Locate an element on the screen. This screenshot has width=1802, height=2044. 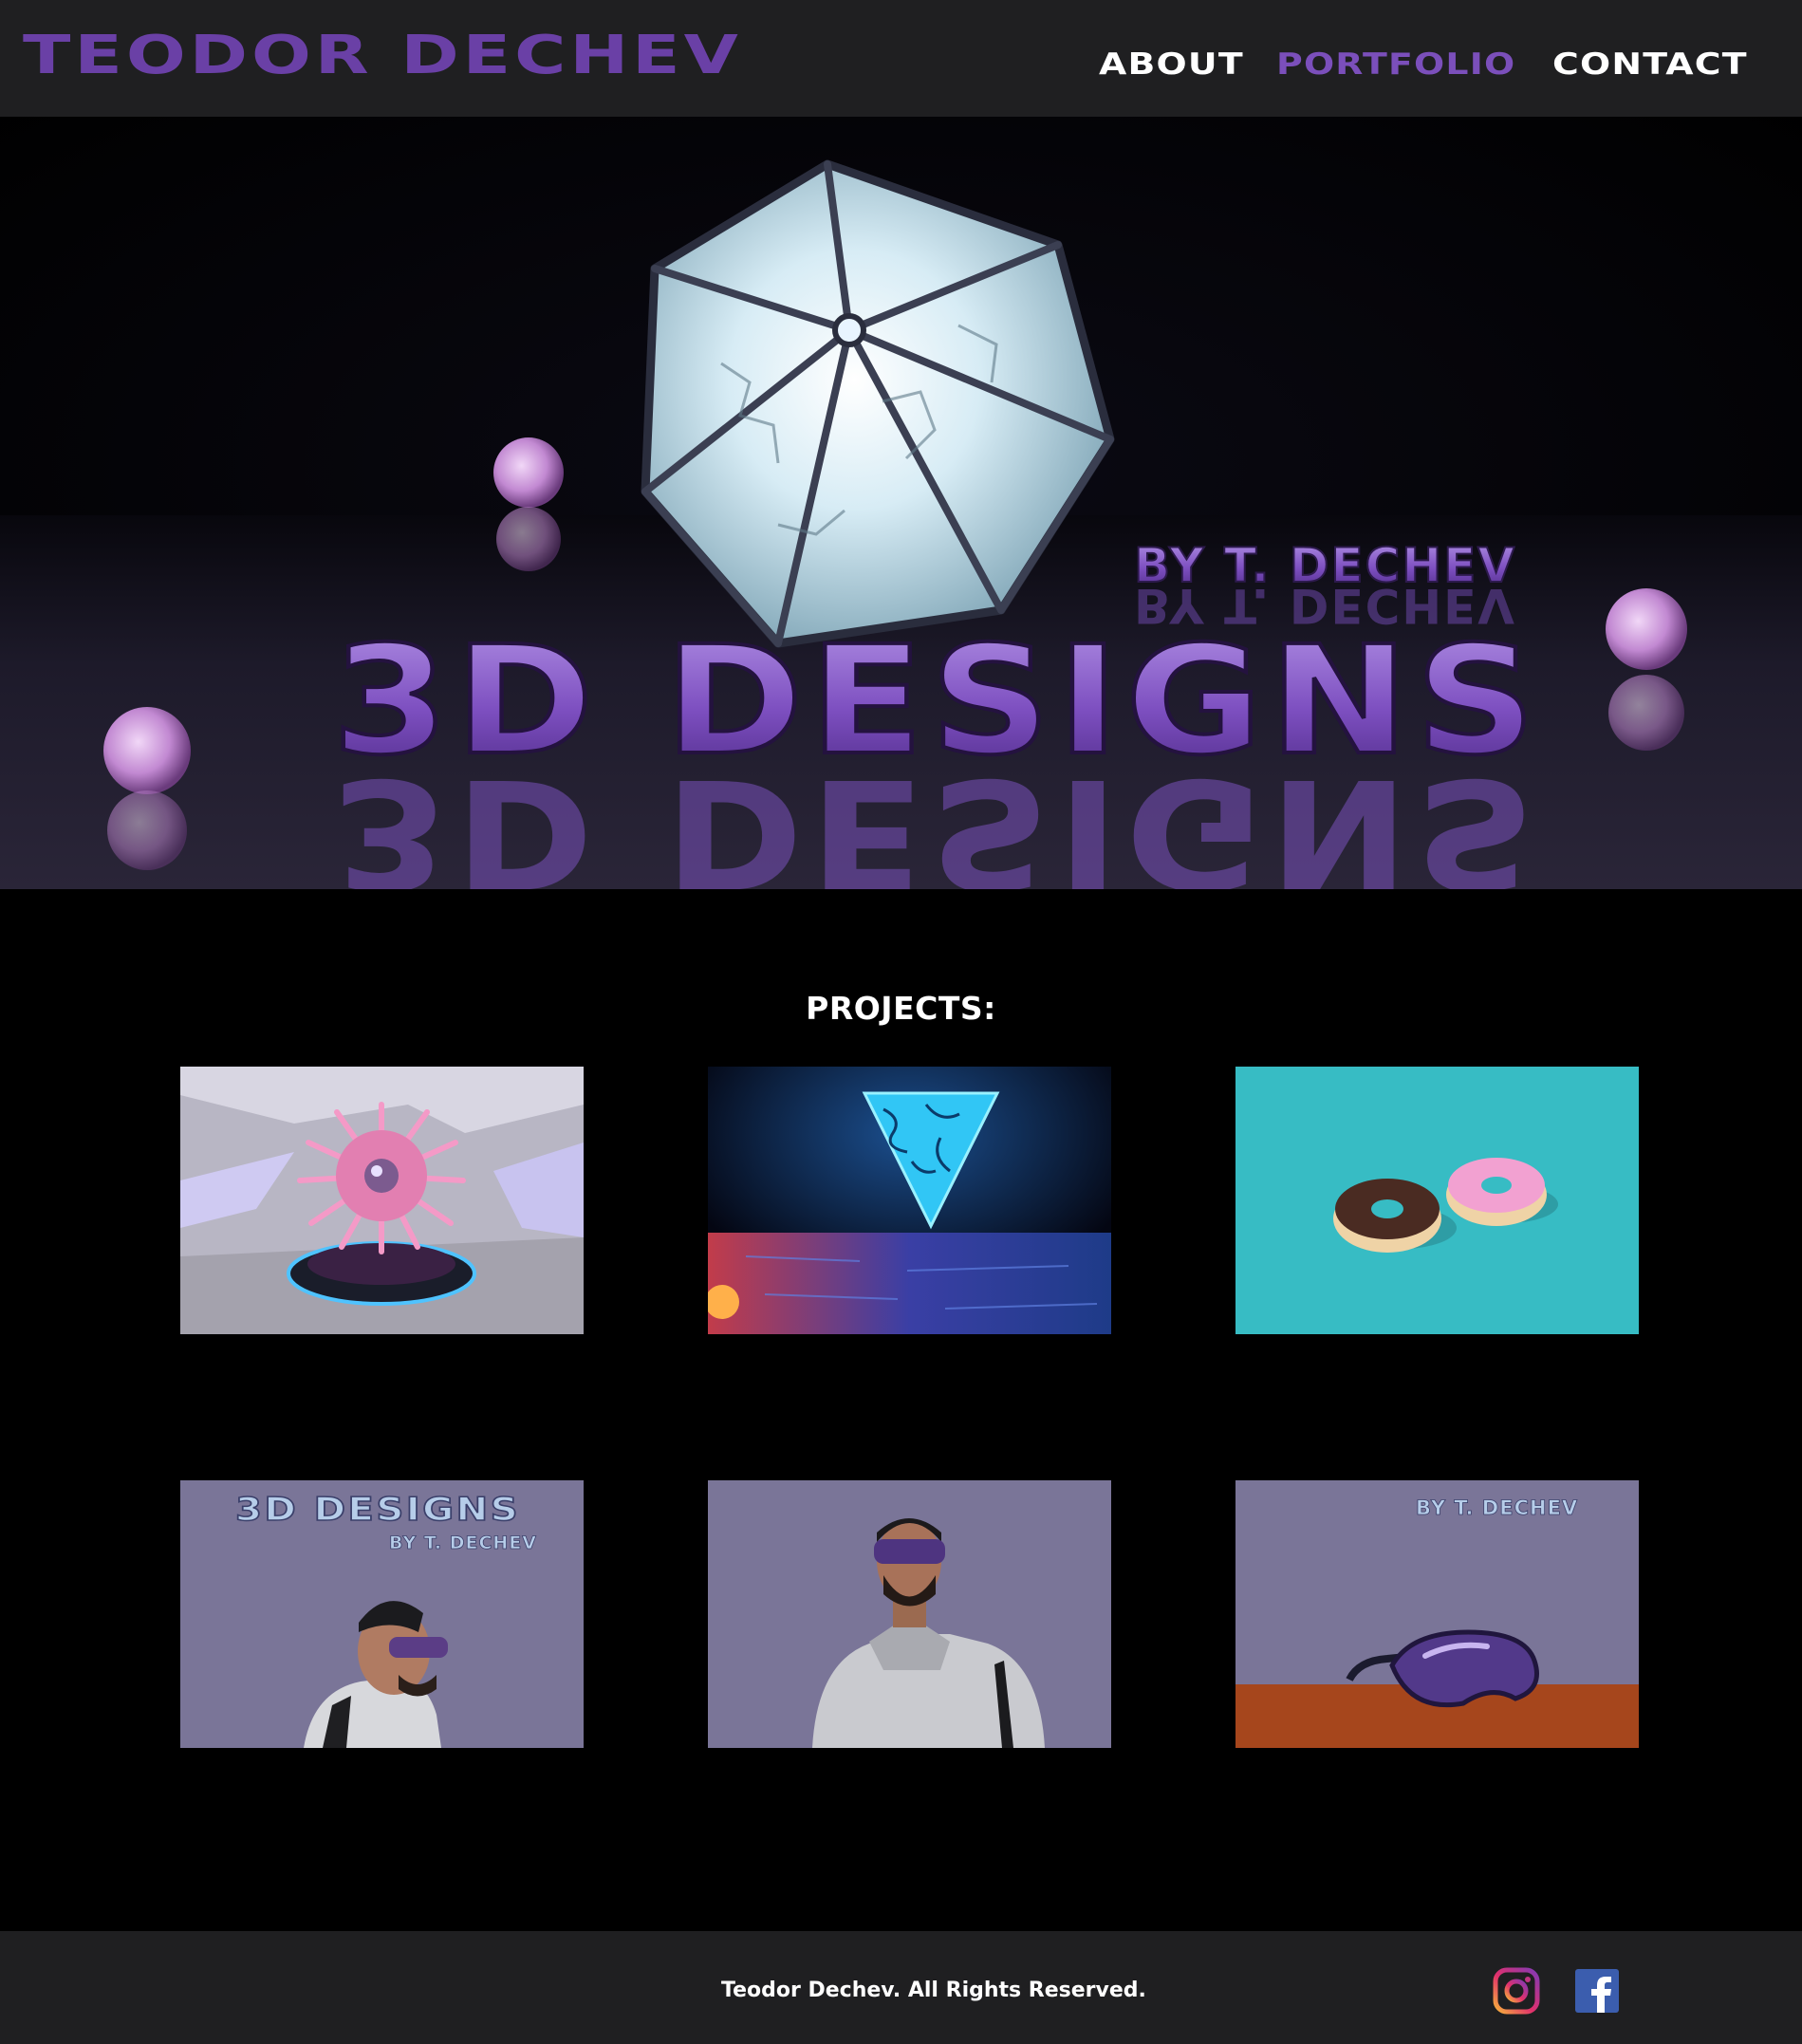
site-logo: TEODOR DECHEV is located at coordinates (382, 55).